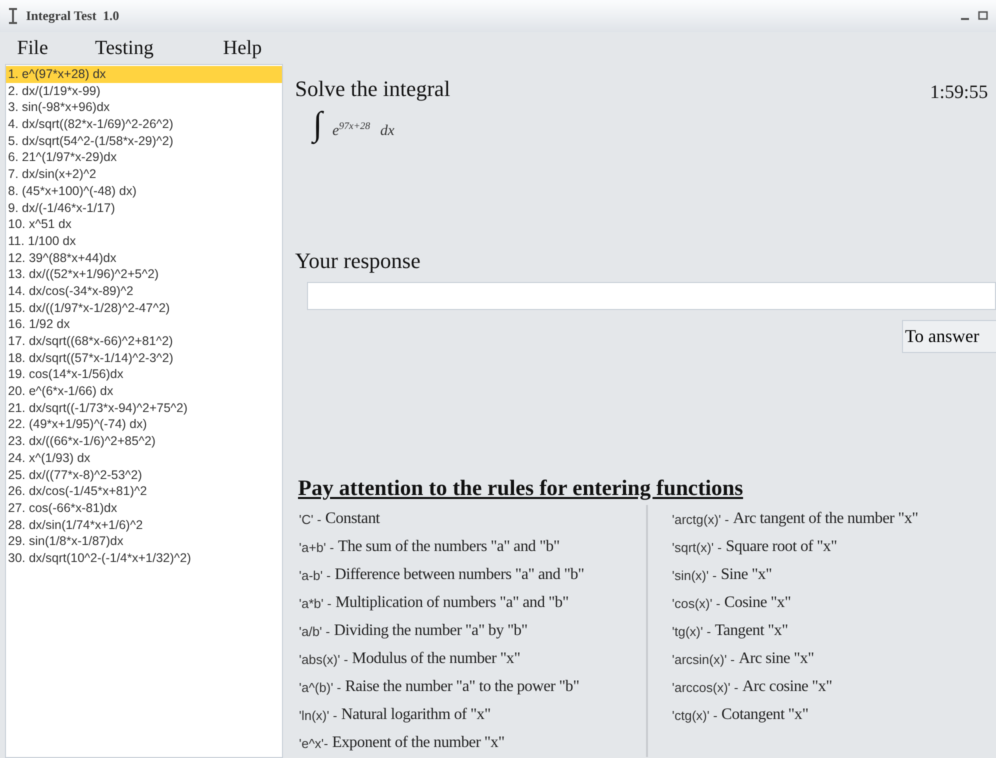  What do you see at coordinates (150, 48) in the screenshot?
I see `menu-item: Testing` at bounding box center [150, 48].